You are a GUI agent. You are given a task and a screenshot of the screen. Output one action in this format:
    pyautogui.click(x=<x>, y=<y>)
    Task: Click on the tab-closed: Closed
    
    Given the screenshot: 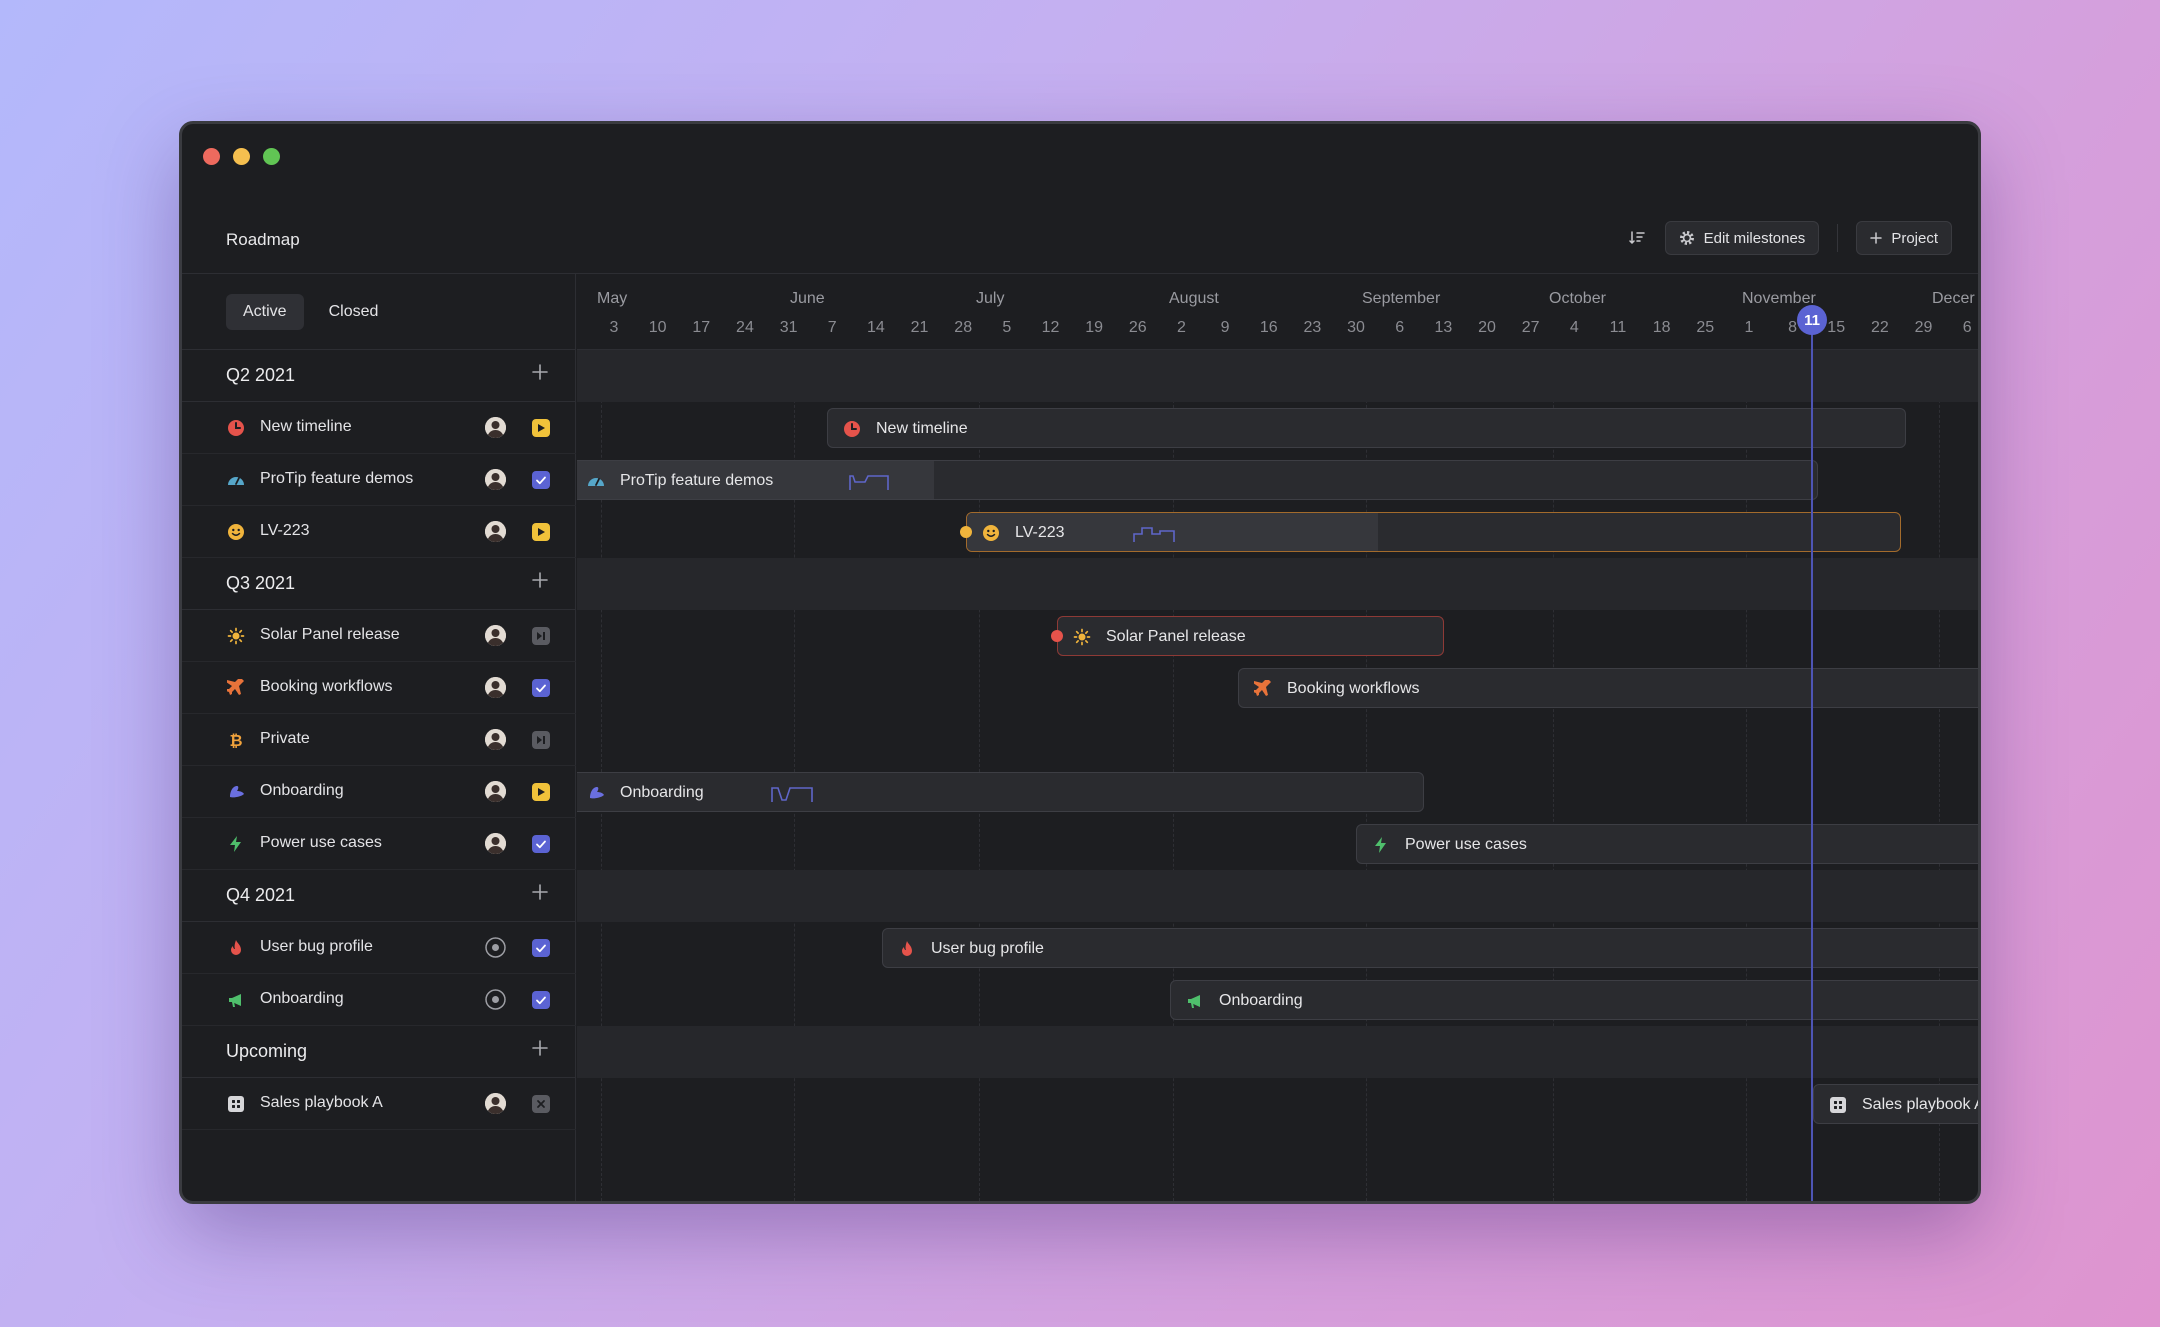 What is the action you would take?
    pyautogui.click(x=354, y=312)
    